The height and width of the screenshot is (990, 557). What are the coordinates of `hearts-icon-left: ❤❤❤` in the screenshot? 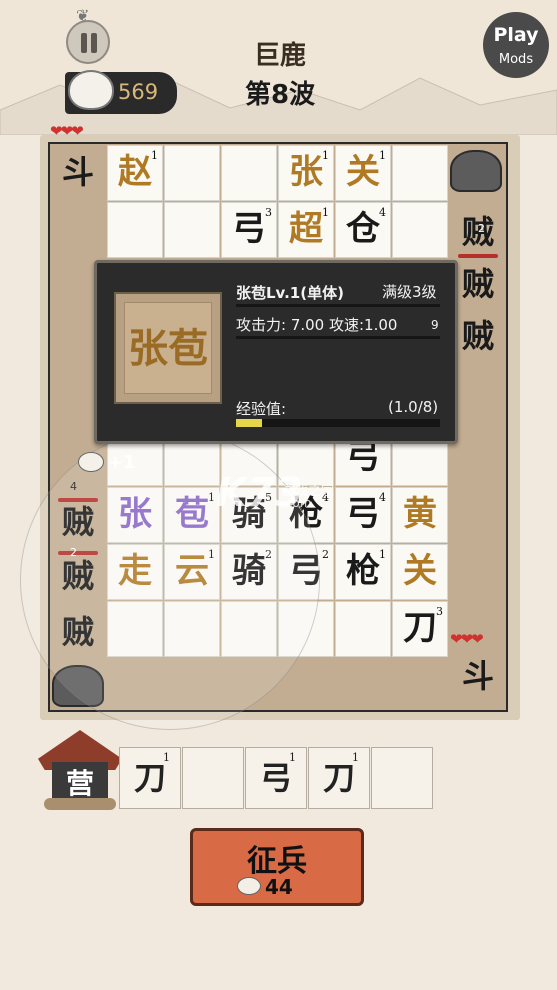 It's located at (67, 131).